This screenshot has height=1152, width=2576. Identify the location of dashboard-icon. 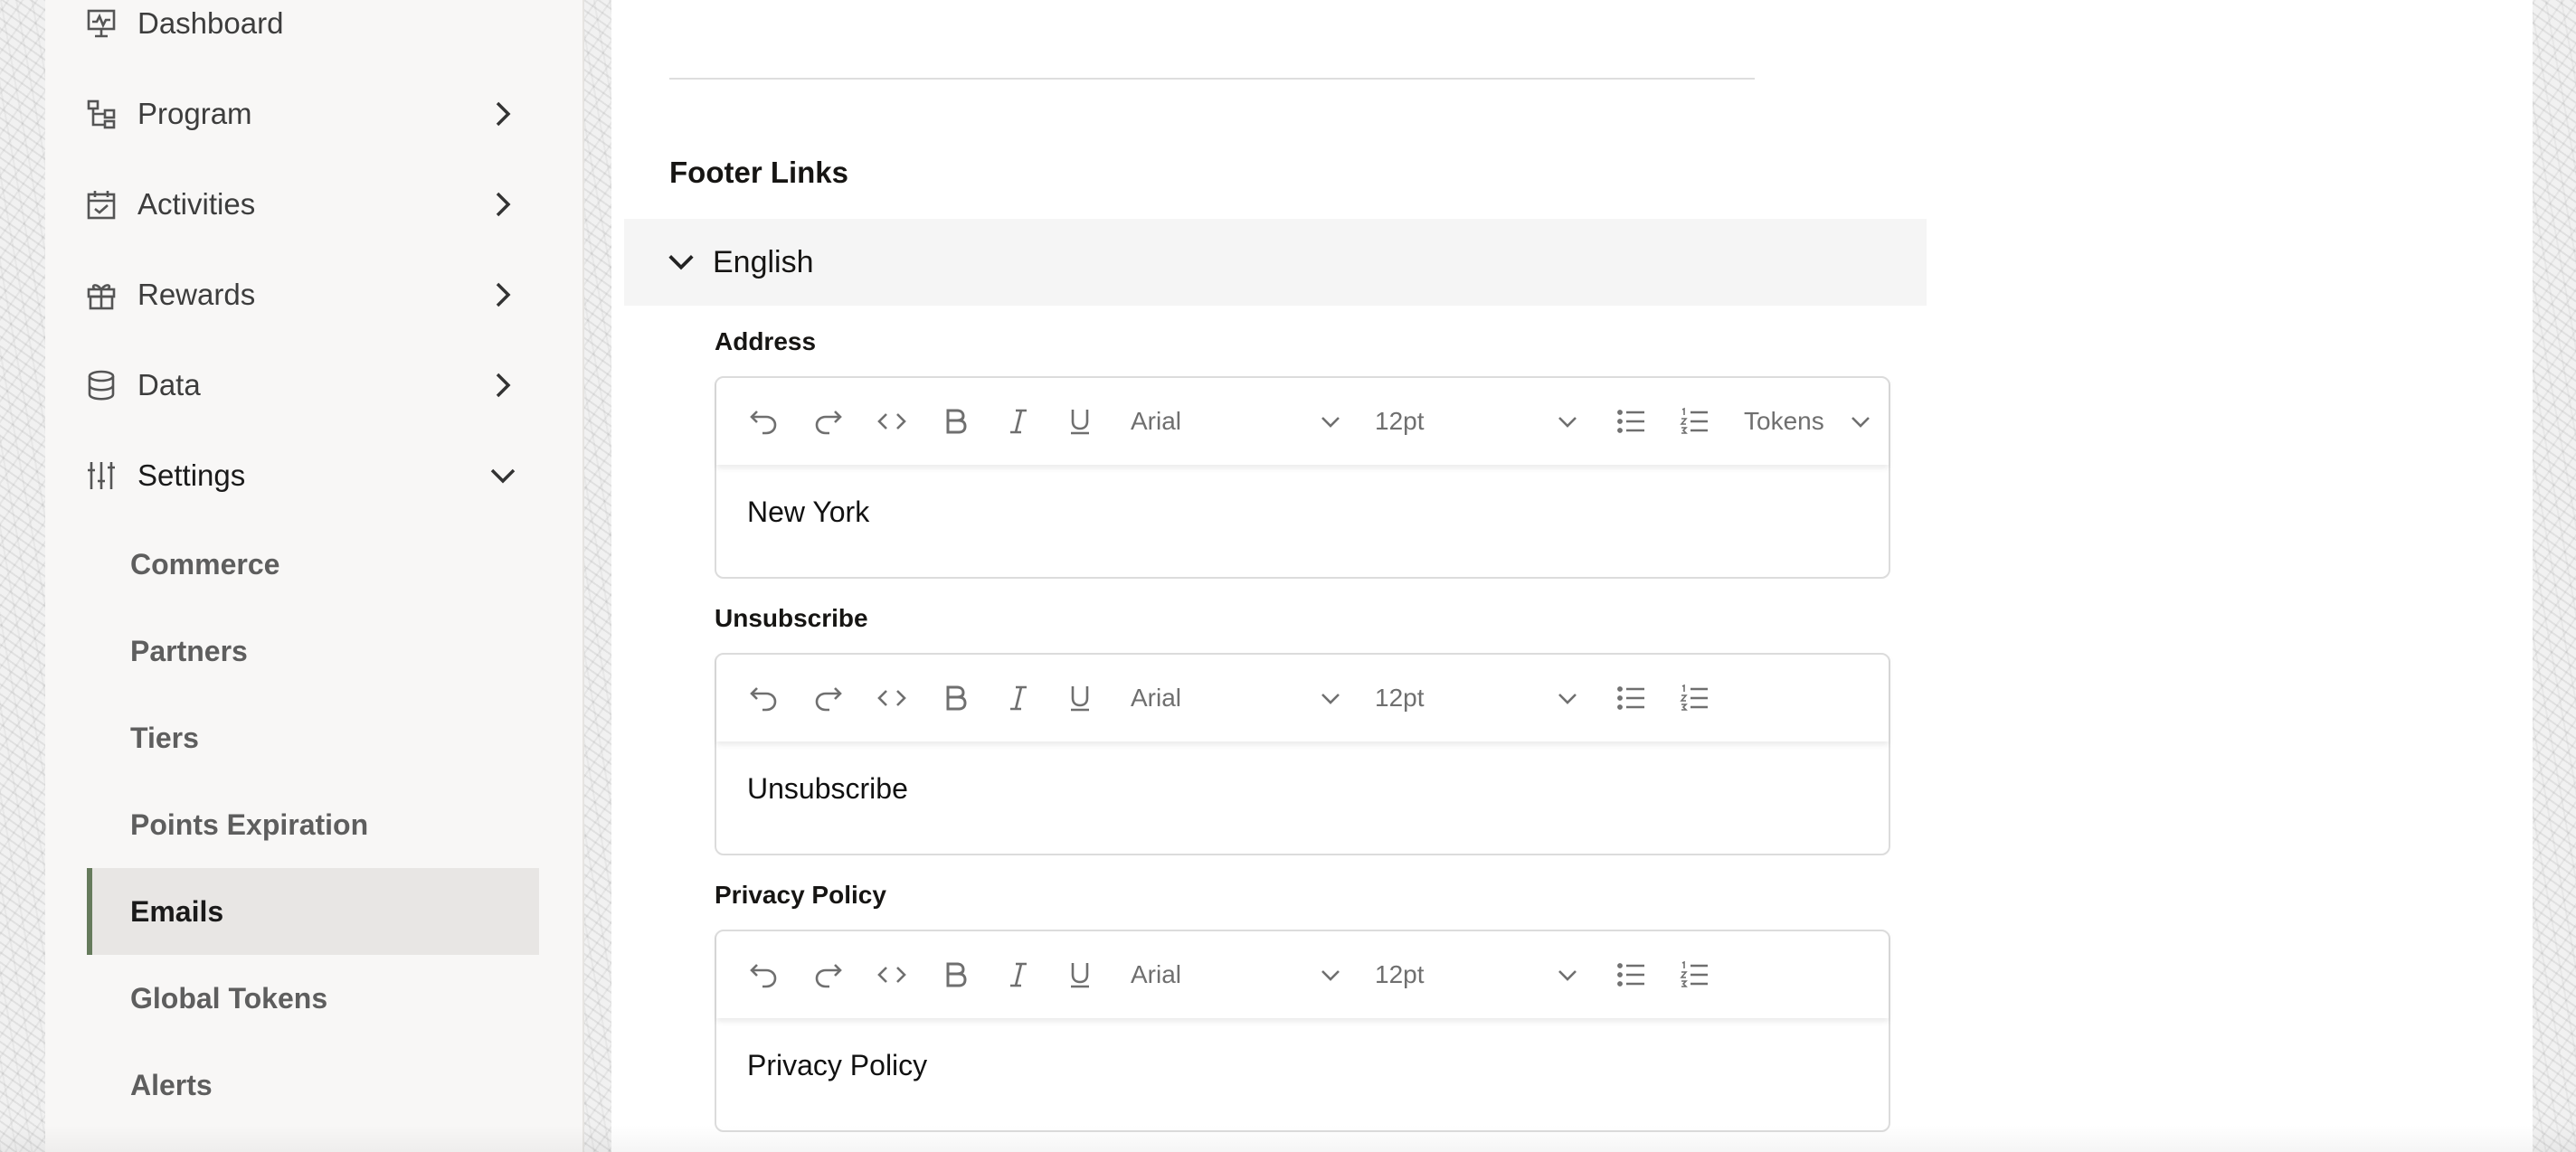
(102, 23).